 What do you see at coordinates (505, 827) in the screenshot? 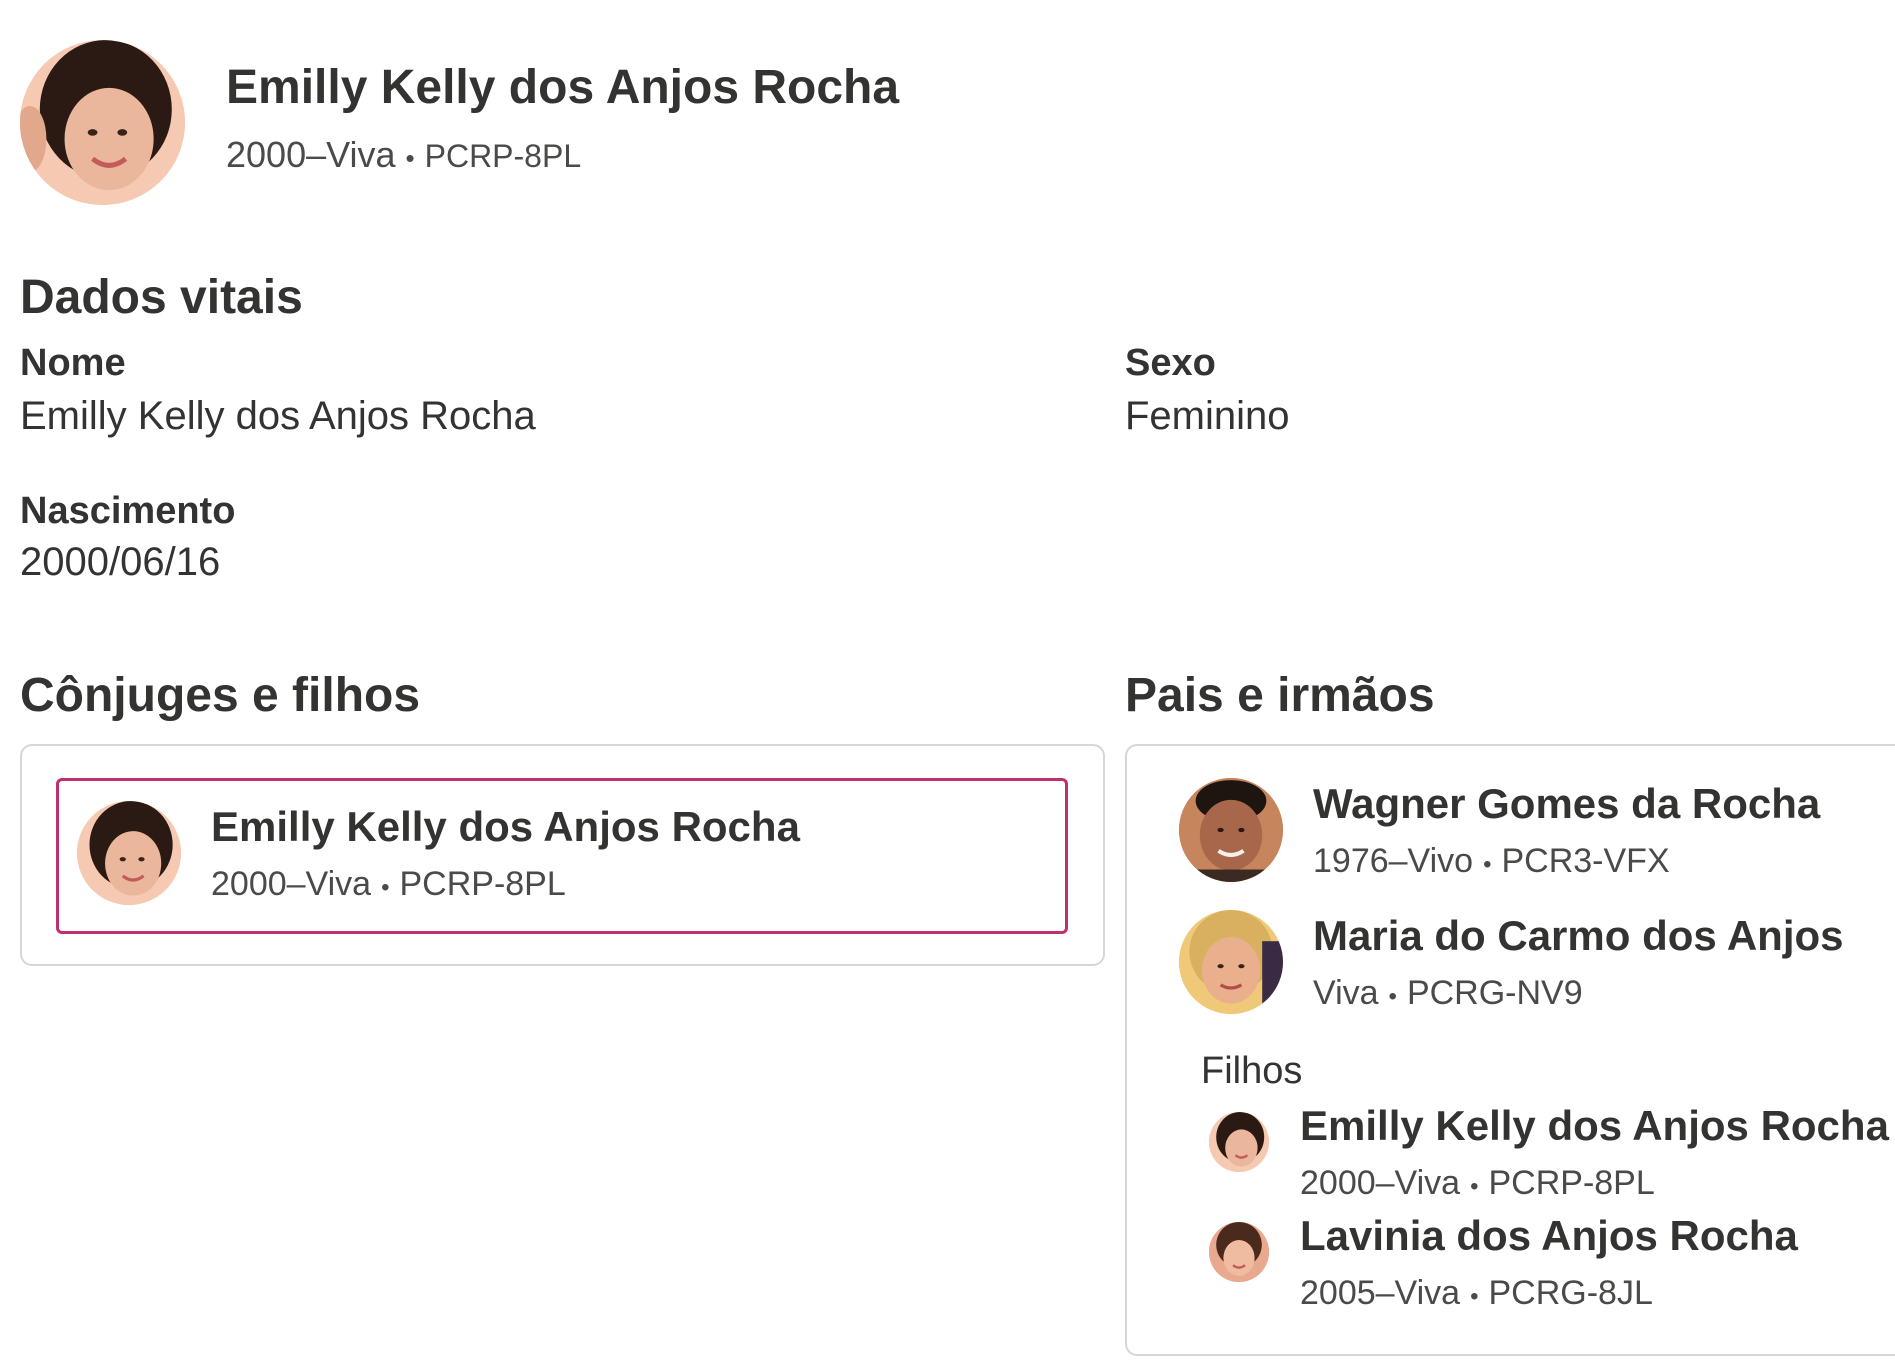
I see `spouse-name: Emilly Kelly dos Anjos Rocha` at bounding box center [505, 827].